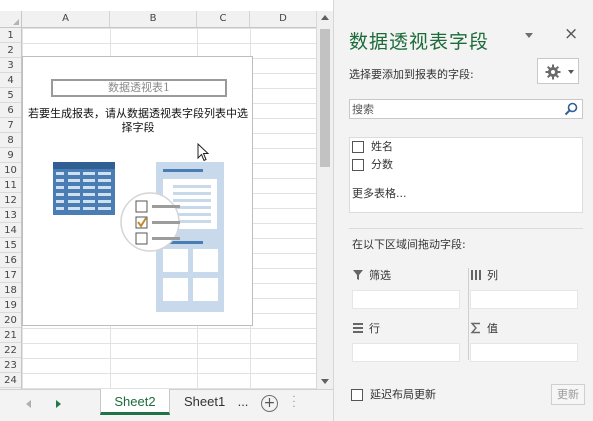  What do you see at coordinates (324, 200) in the screenshot?
I see `vertical-scrollbar` at bounding box center [324, 200].